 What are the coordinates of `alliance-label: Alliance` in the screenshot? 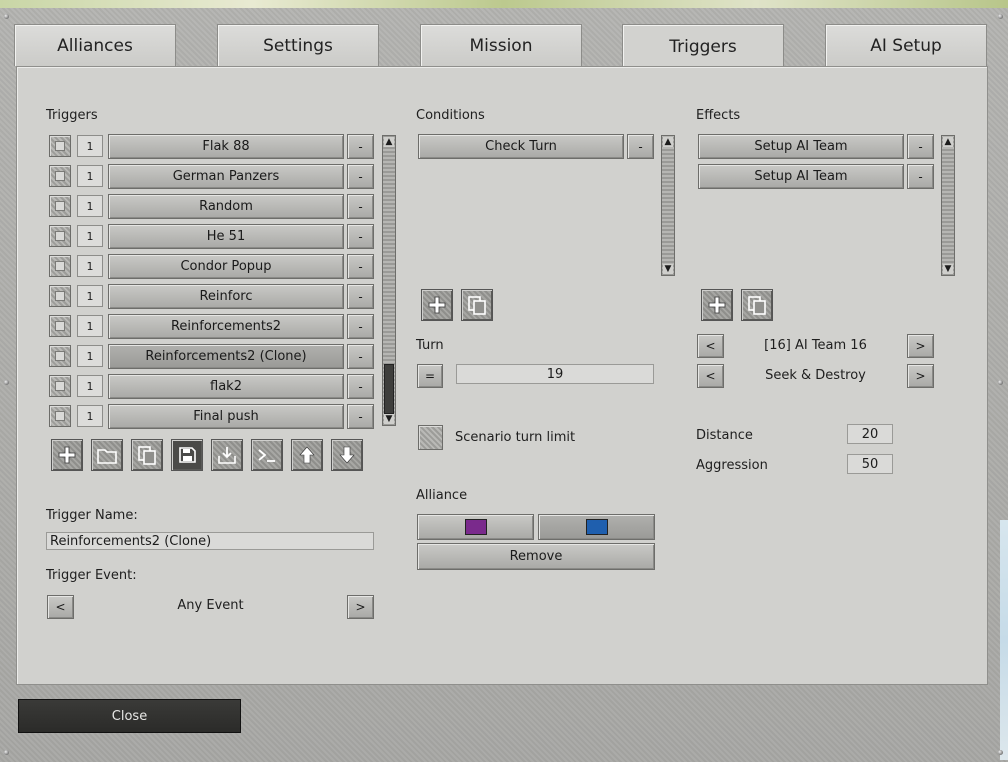 It's located at (442, 495).